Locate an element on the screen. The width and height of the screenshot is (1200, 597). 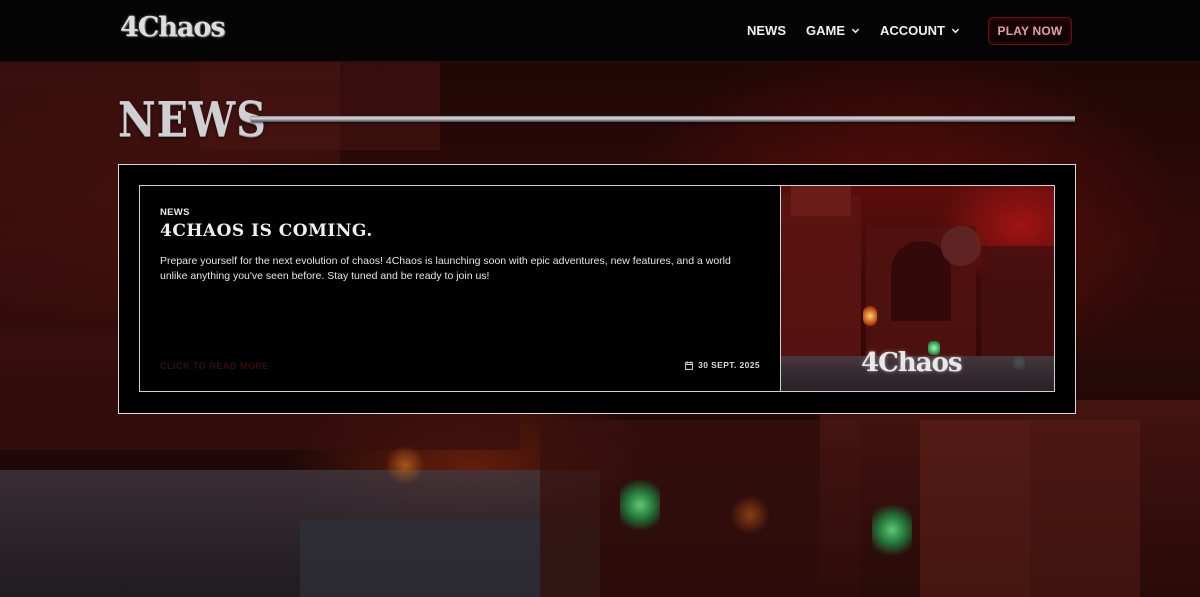
title-divider is located at coordinates (663, 119).